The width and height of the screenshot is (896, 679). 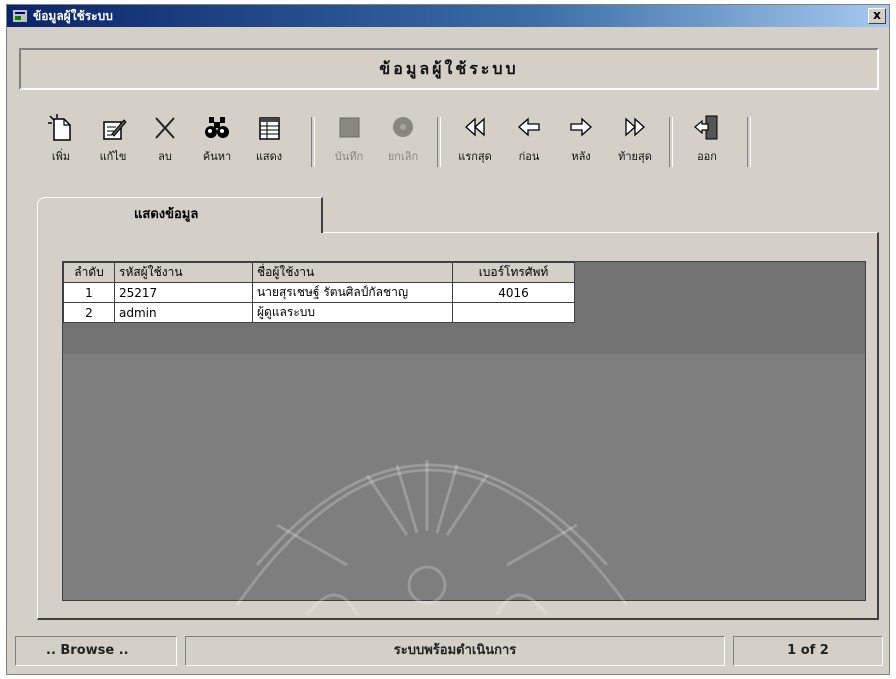 I want to click on next-record-button: หลัง, so click(x=581, y=143).